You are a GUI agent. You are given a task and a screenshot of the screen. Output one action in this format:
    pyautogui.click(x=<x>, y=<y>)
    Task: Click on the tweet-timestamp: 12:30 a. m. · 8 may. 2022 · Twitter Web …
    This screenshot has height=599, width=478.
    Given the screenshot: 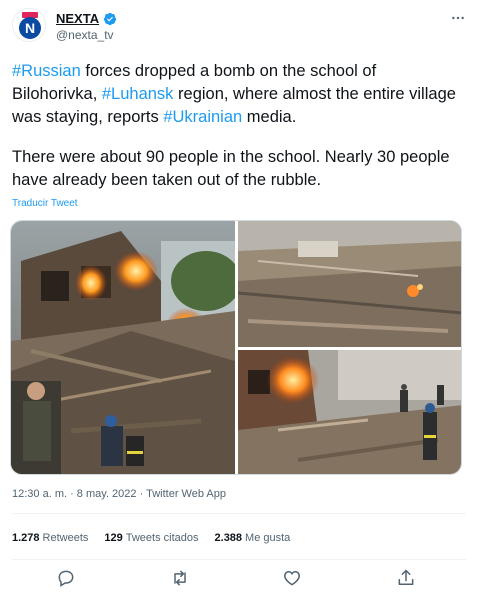 What is the action you would take?
    pyautogui.click(x=119, y=494)
    